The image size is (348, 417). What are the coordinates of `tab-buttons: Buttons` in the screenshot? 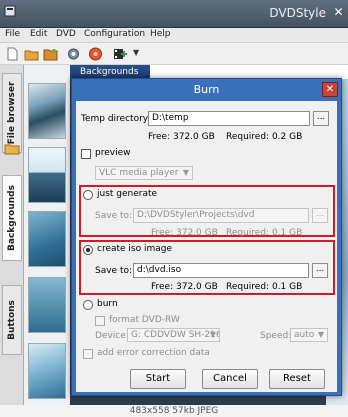 It's located at (12, 320).